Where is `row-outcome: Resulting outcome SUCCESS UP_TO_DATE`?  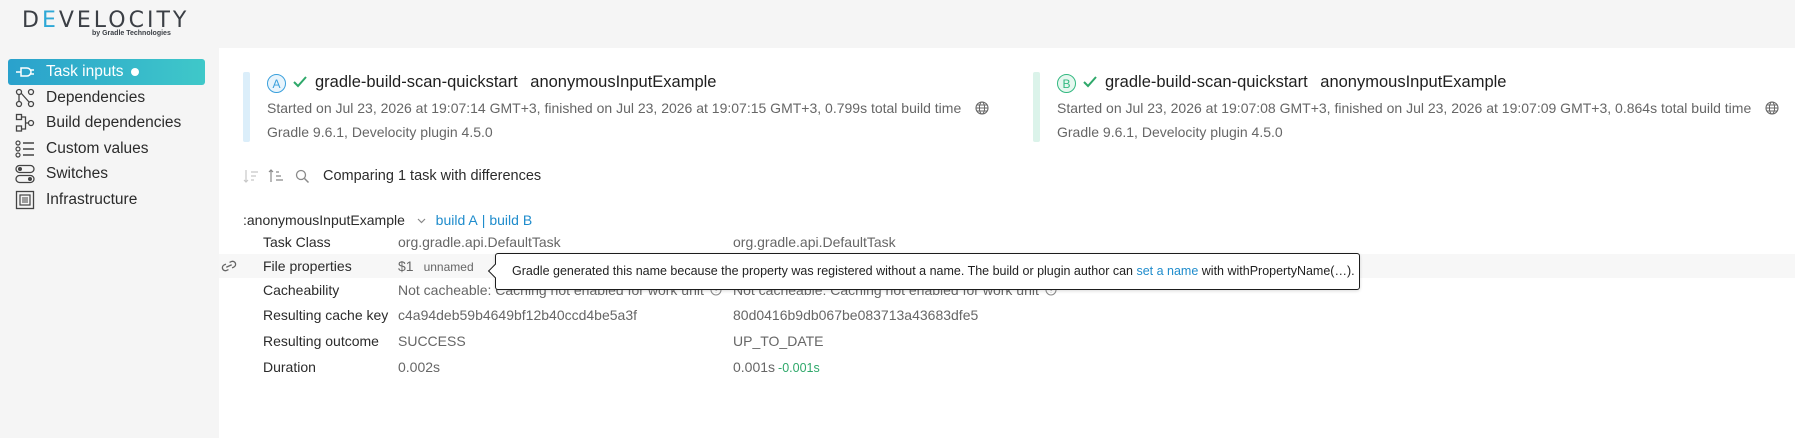
row-outcome: Resulting outcome SUCCESS UP_TO_DATE is located at coordinates (543, 341).